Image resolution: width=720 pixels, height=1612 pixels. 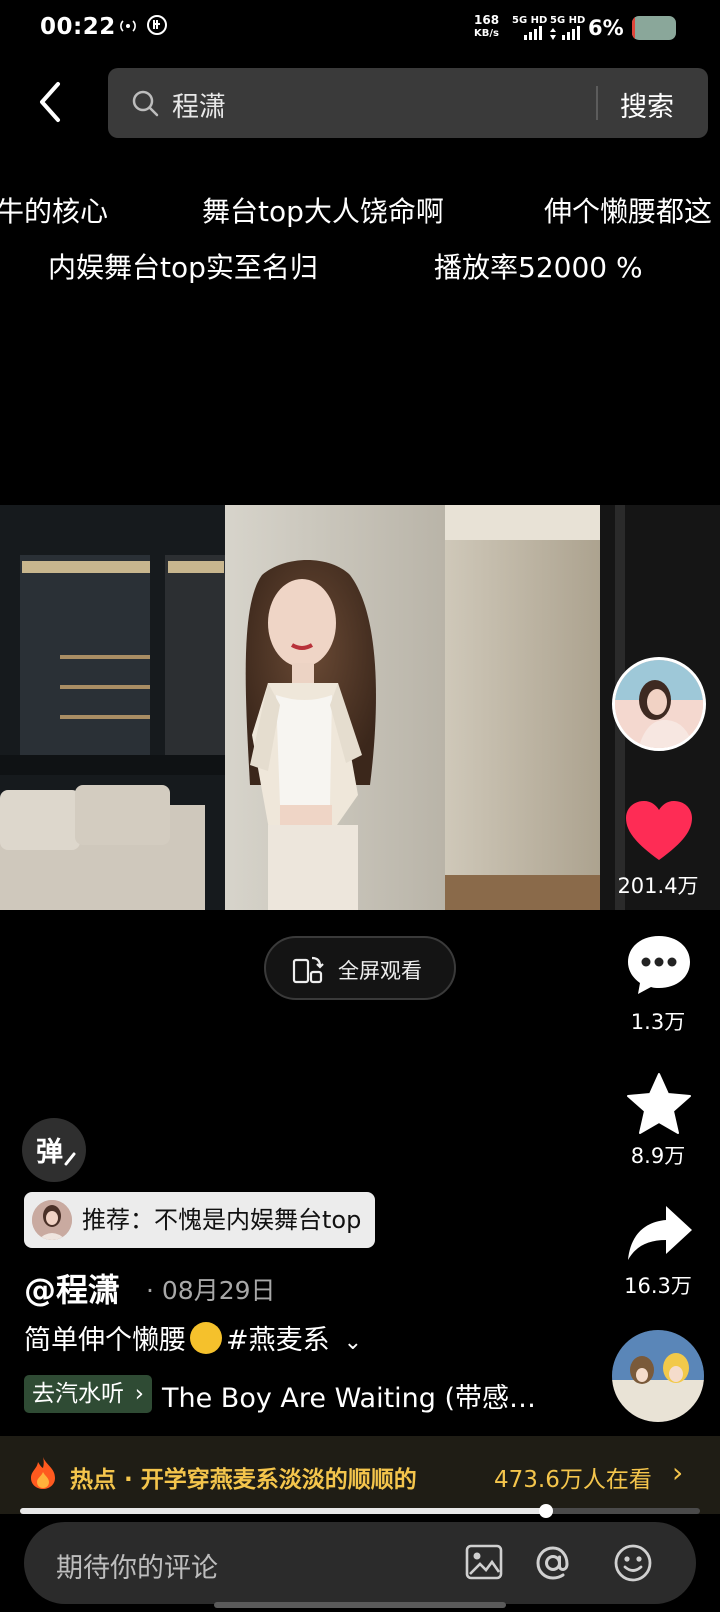 What do you see at coordinates (206, 1338) in the screenshot?
I see `yawn-emoji-icon` at bounding box center [206, 1338].